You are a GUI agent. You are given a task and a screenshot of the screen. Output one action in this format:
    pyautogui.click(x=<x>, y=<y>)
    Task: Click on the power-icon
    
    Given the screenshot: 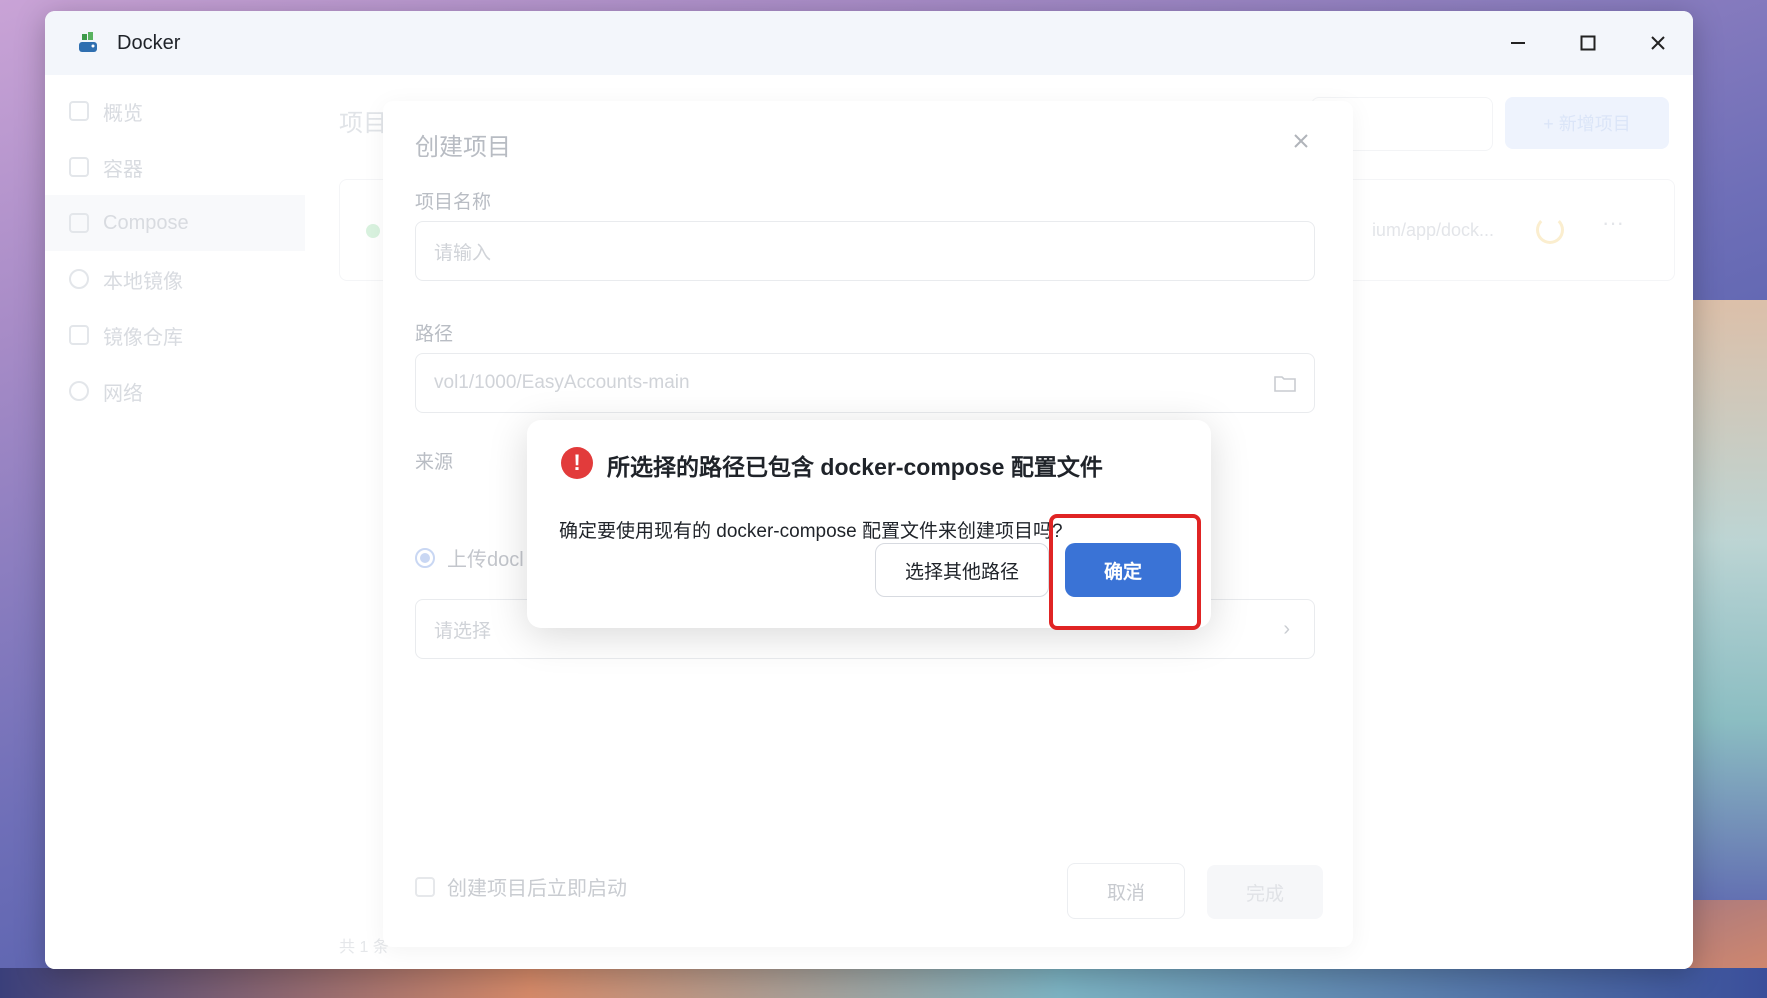 What is the action you would take?
    pyautogui.click(x=1550, y=230)
    